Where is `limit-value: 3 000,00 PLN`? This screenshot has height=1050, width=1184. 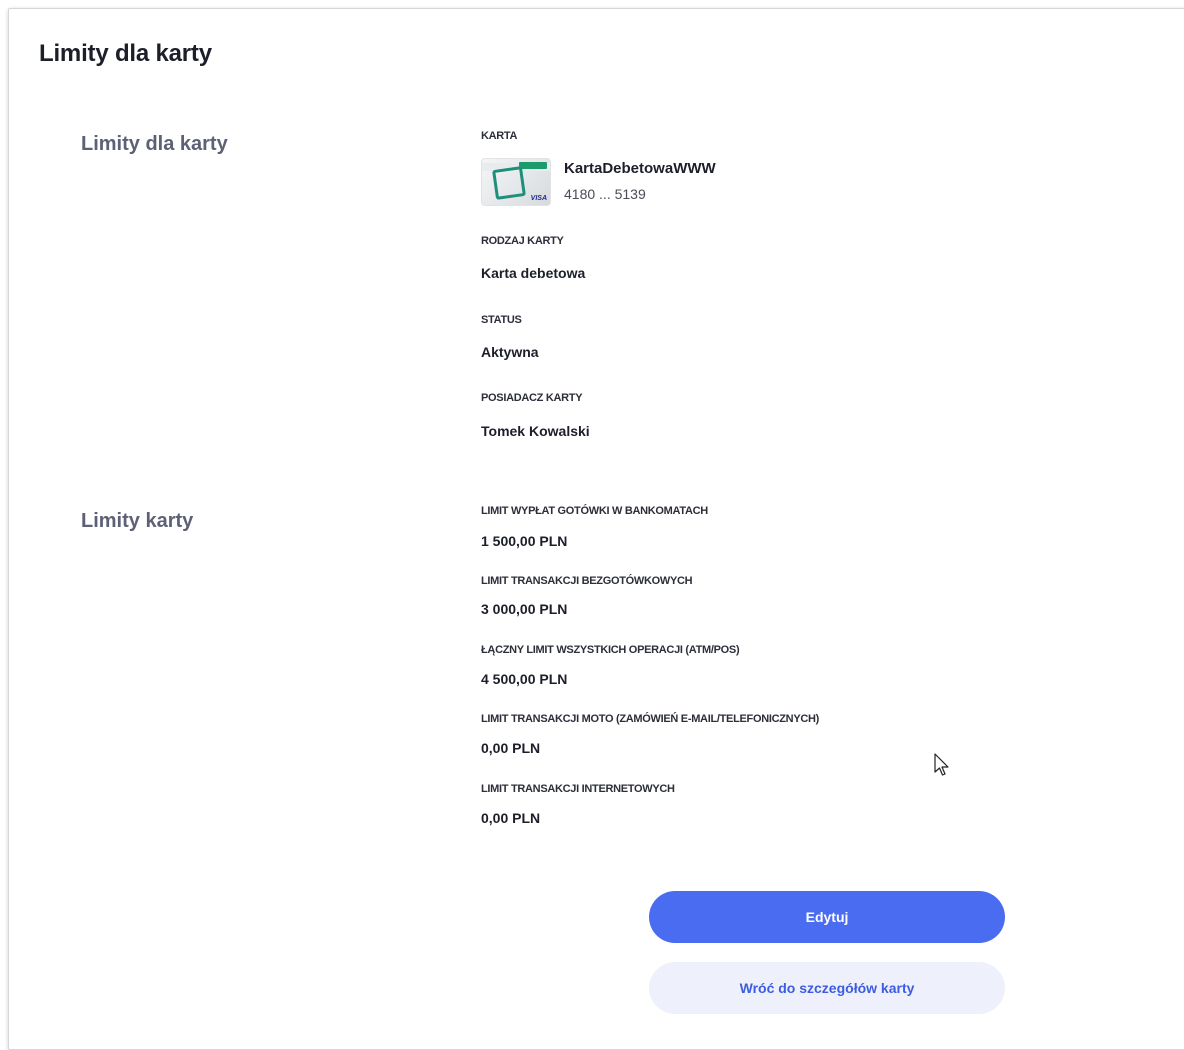 limit-value: 3 000,00 PLN is located at coordinates (524, 609).